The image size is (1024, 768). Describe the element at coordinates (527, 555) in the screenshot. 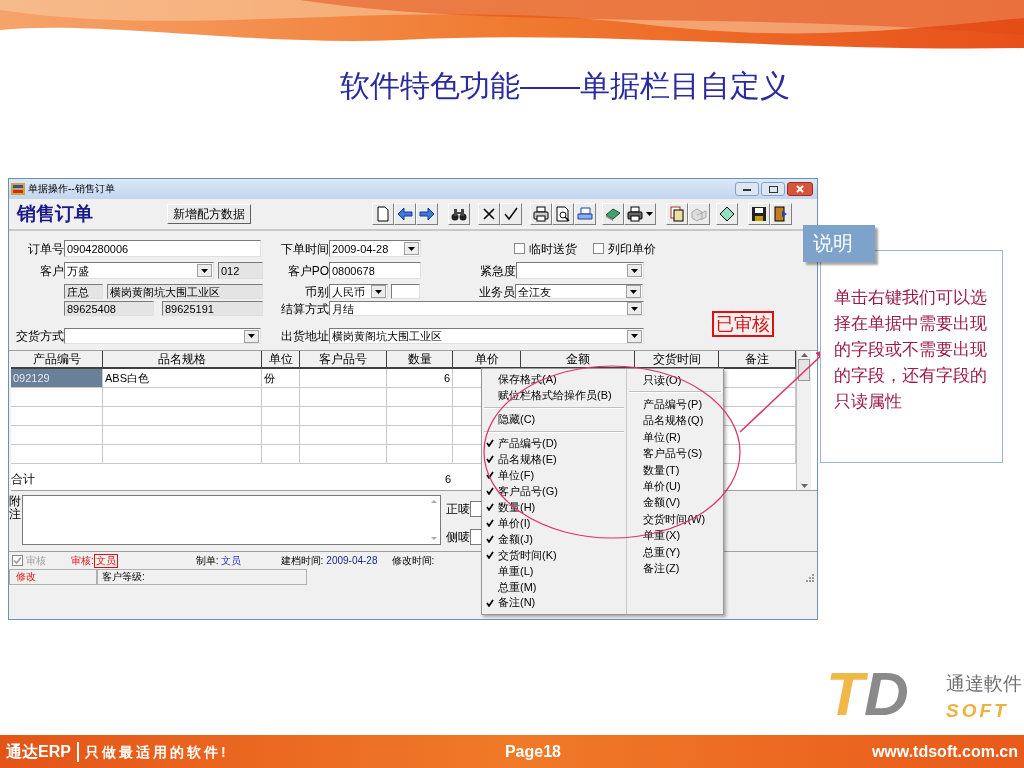

I see `menu-item: 交货时间(K)` at that location.